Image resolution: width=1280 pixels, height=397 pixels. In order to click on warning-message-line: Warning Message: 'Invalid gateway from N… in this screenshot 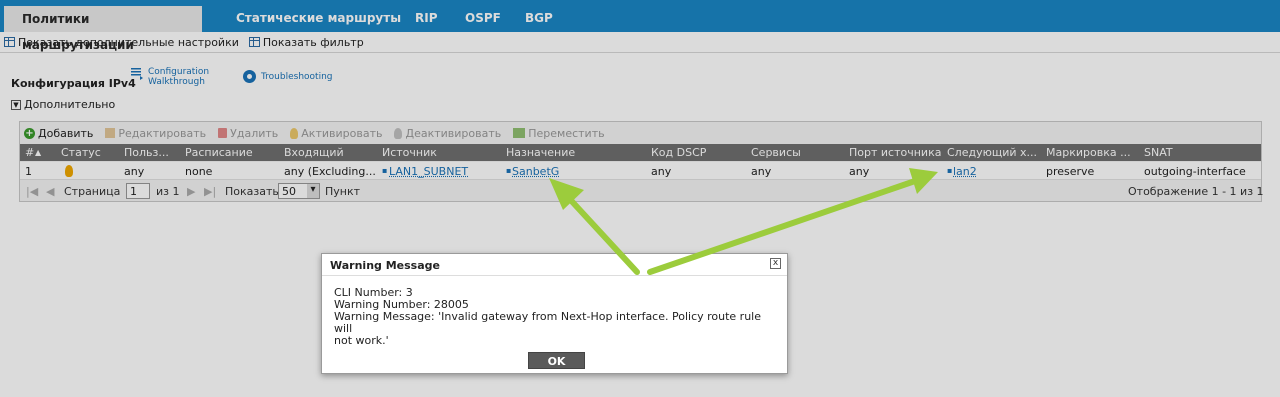, I will do `click(548, 322)`.